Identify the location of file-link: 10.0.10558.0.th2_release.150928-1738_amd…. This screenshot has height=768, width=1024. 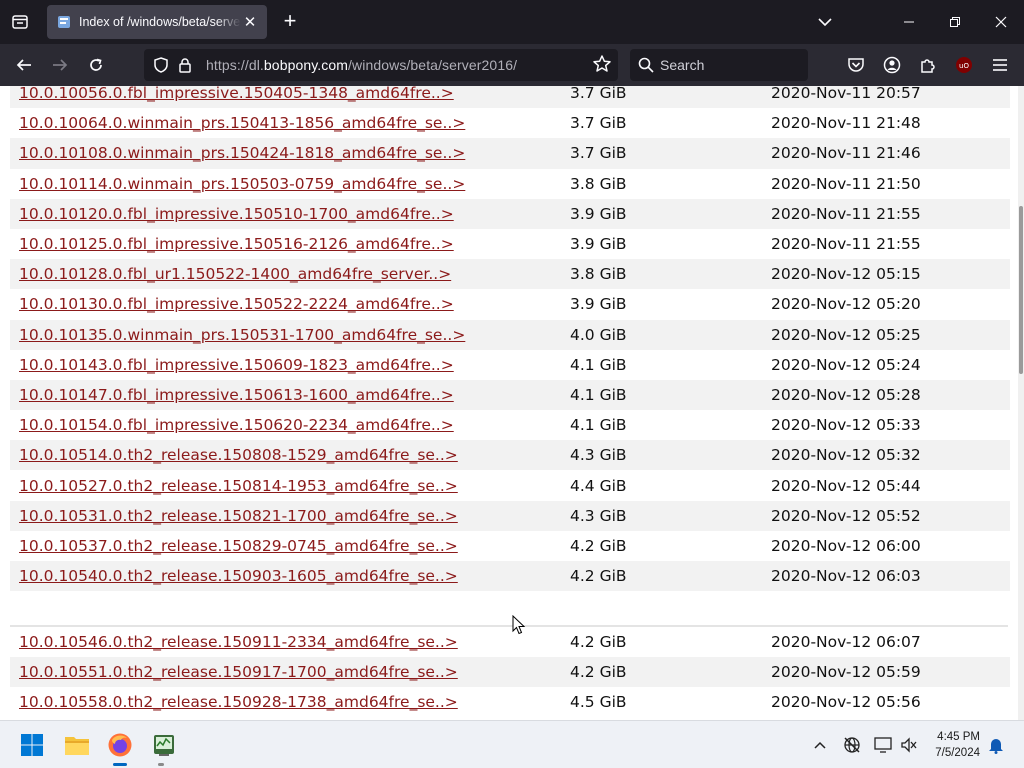
(238, 702).